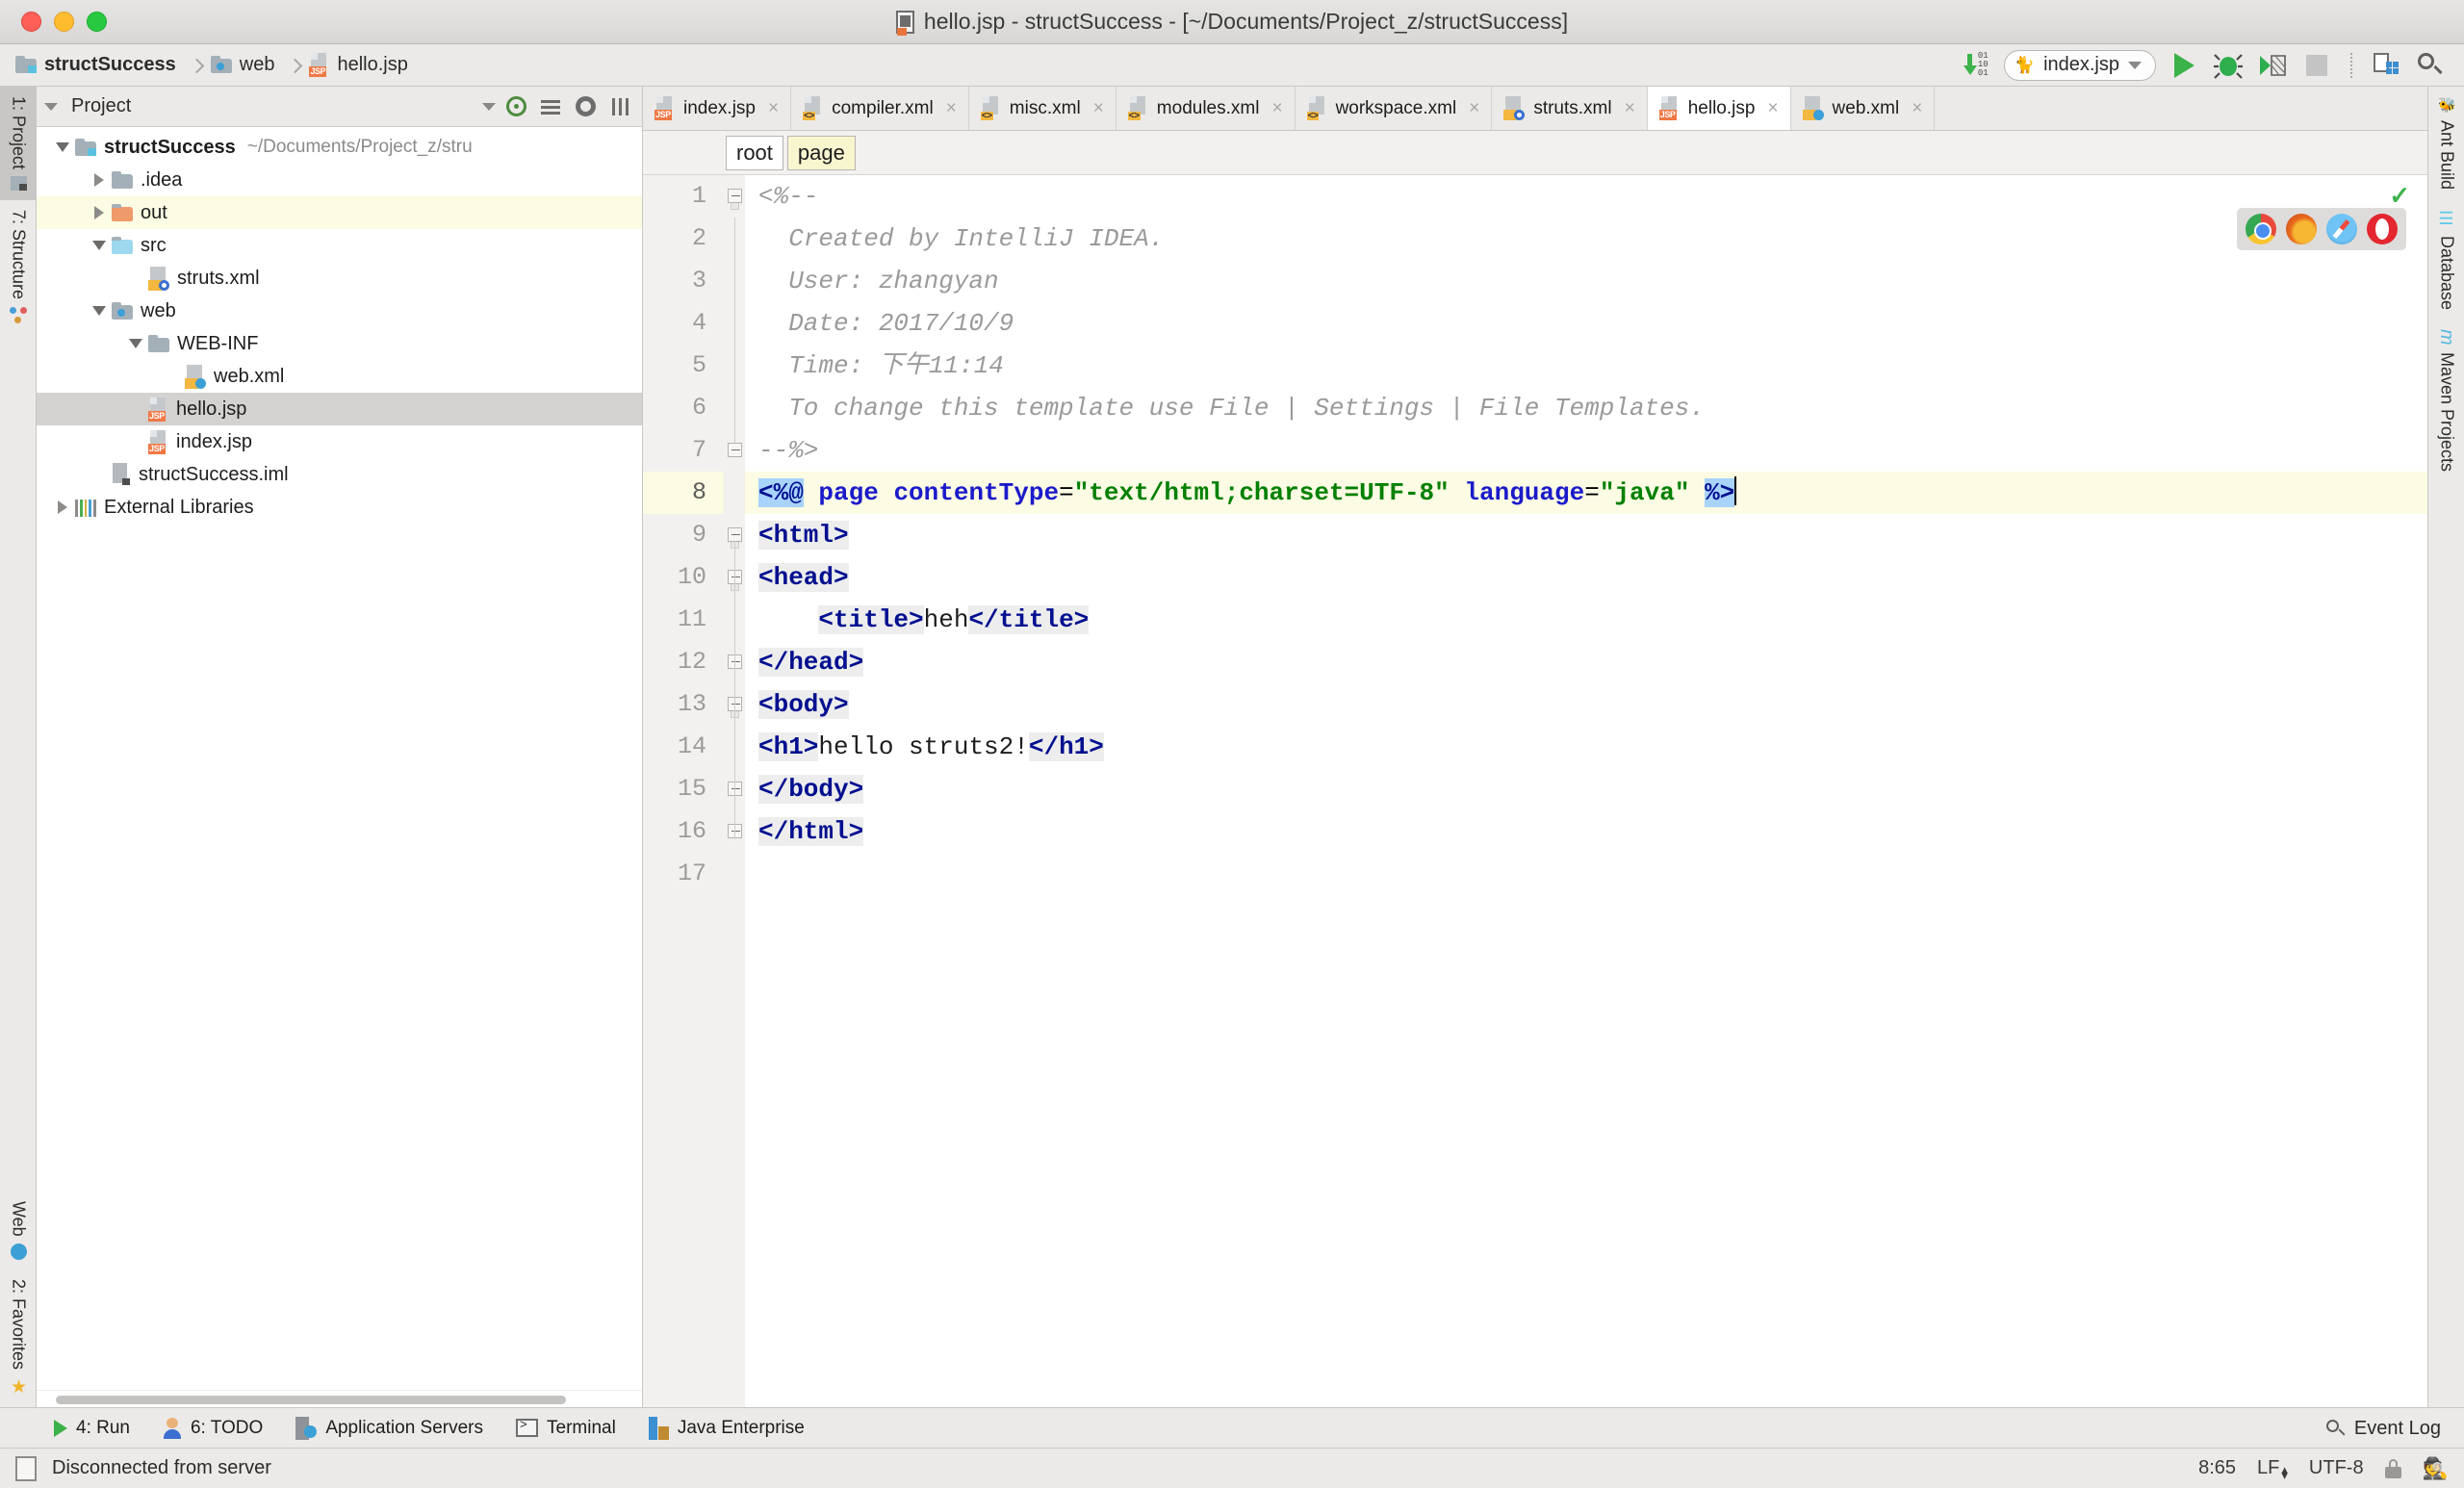 The image size is (2464, 1488). Describe the element at coordinates (2079, 65) in the screenshot. I see `run-configuration-selector: 🐈 index.jsp` at that location.